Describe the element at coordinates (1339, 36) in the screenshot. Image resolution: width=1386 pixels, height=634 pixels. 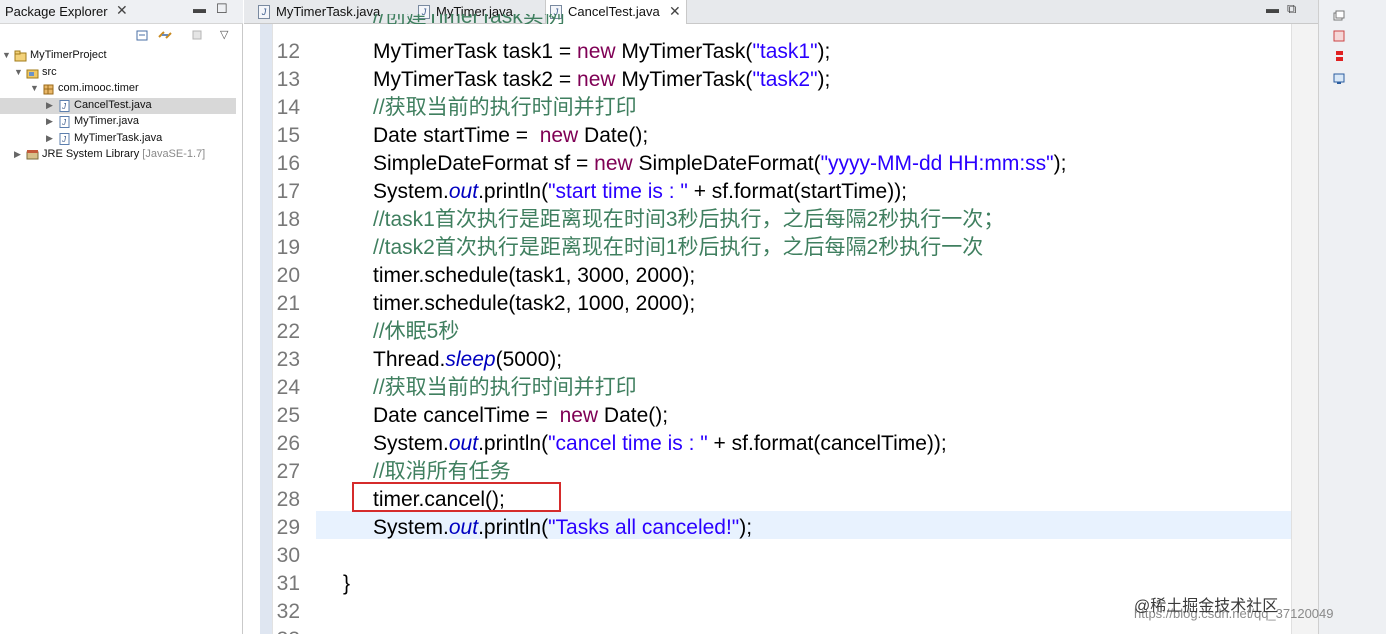
I see `hierarchy-icon` at that location.